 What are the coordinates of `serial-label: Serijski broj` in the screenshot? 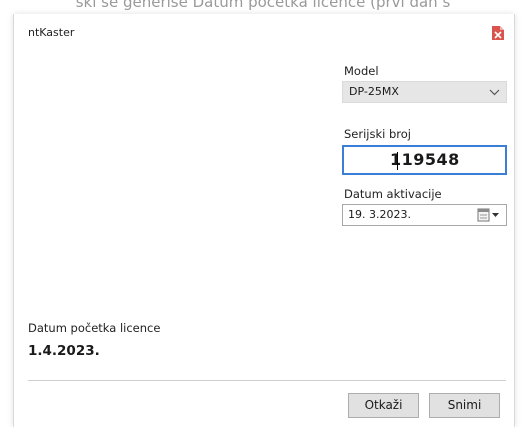 It's located at (378, 134).